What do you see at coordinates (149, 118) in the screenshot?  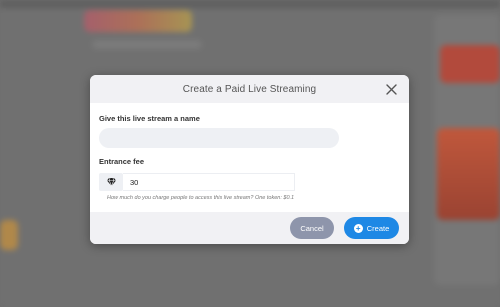 I see `stream-name-label: Give this live stream a name` at bounding box center [149, 118].